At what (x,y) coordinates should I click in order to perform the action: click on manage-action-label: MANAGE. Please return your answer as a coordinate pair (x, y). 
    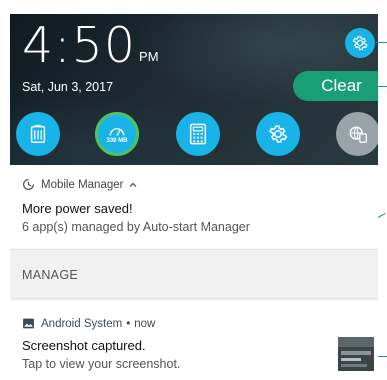
    Looking at the image, I should click on (50, 275).